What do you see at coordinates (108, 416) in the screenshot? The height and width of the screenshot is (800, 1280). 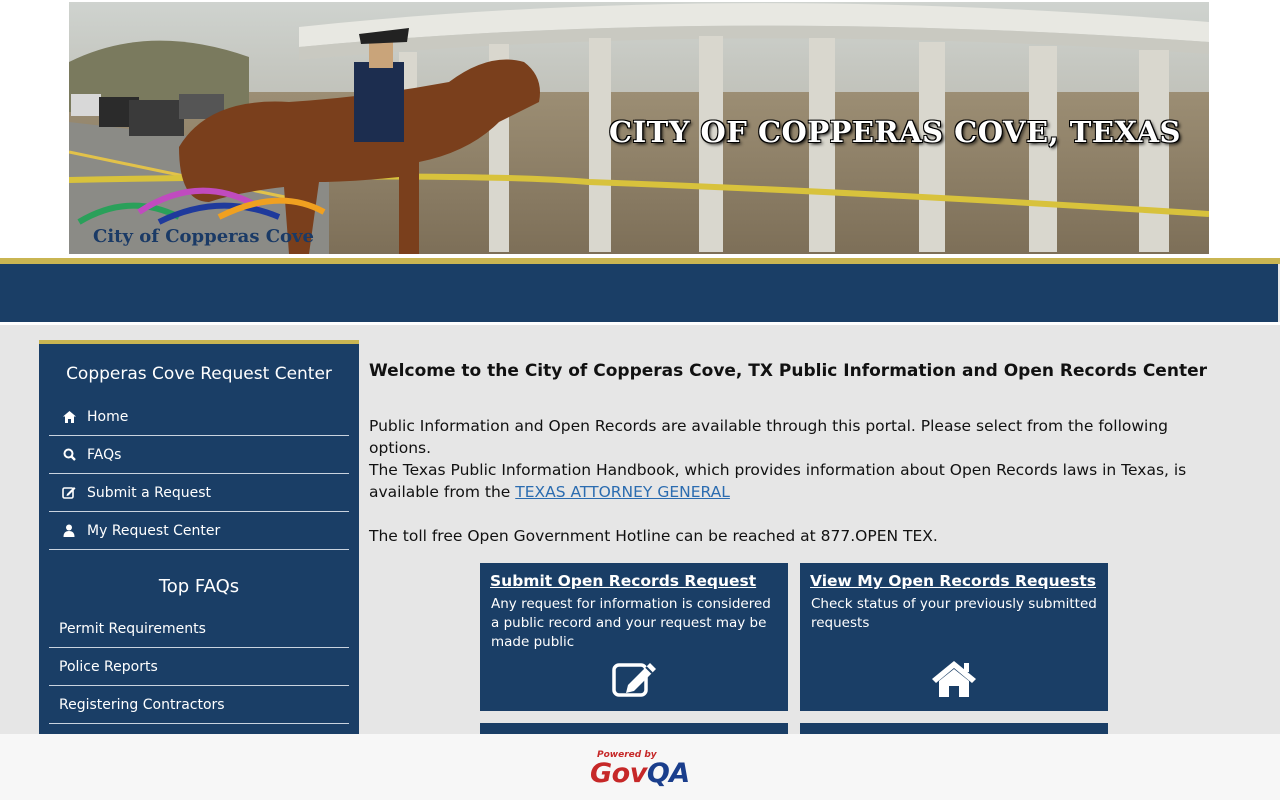 I see `sidebar-item-label: Home` at bounding box center [108, 416].